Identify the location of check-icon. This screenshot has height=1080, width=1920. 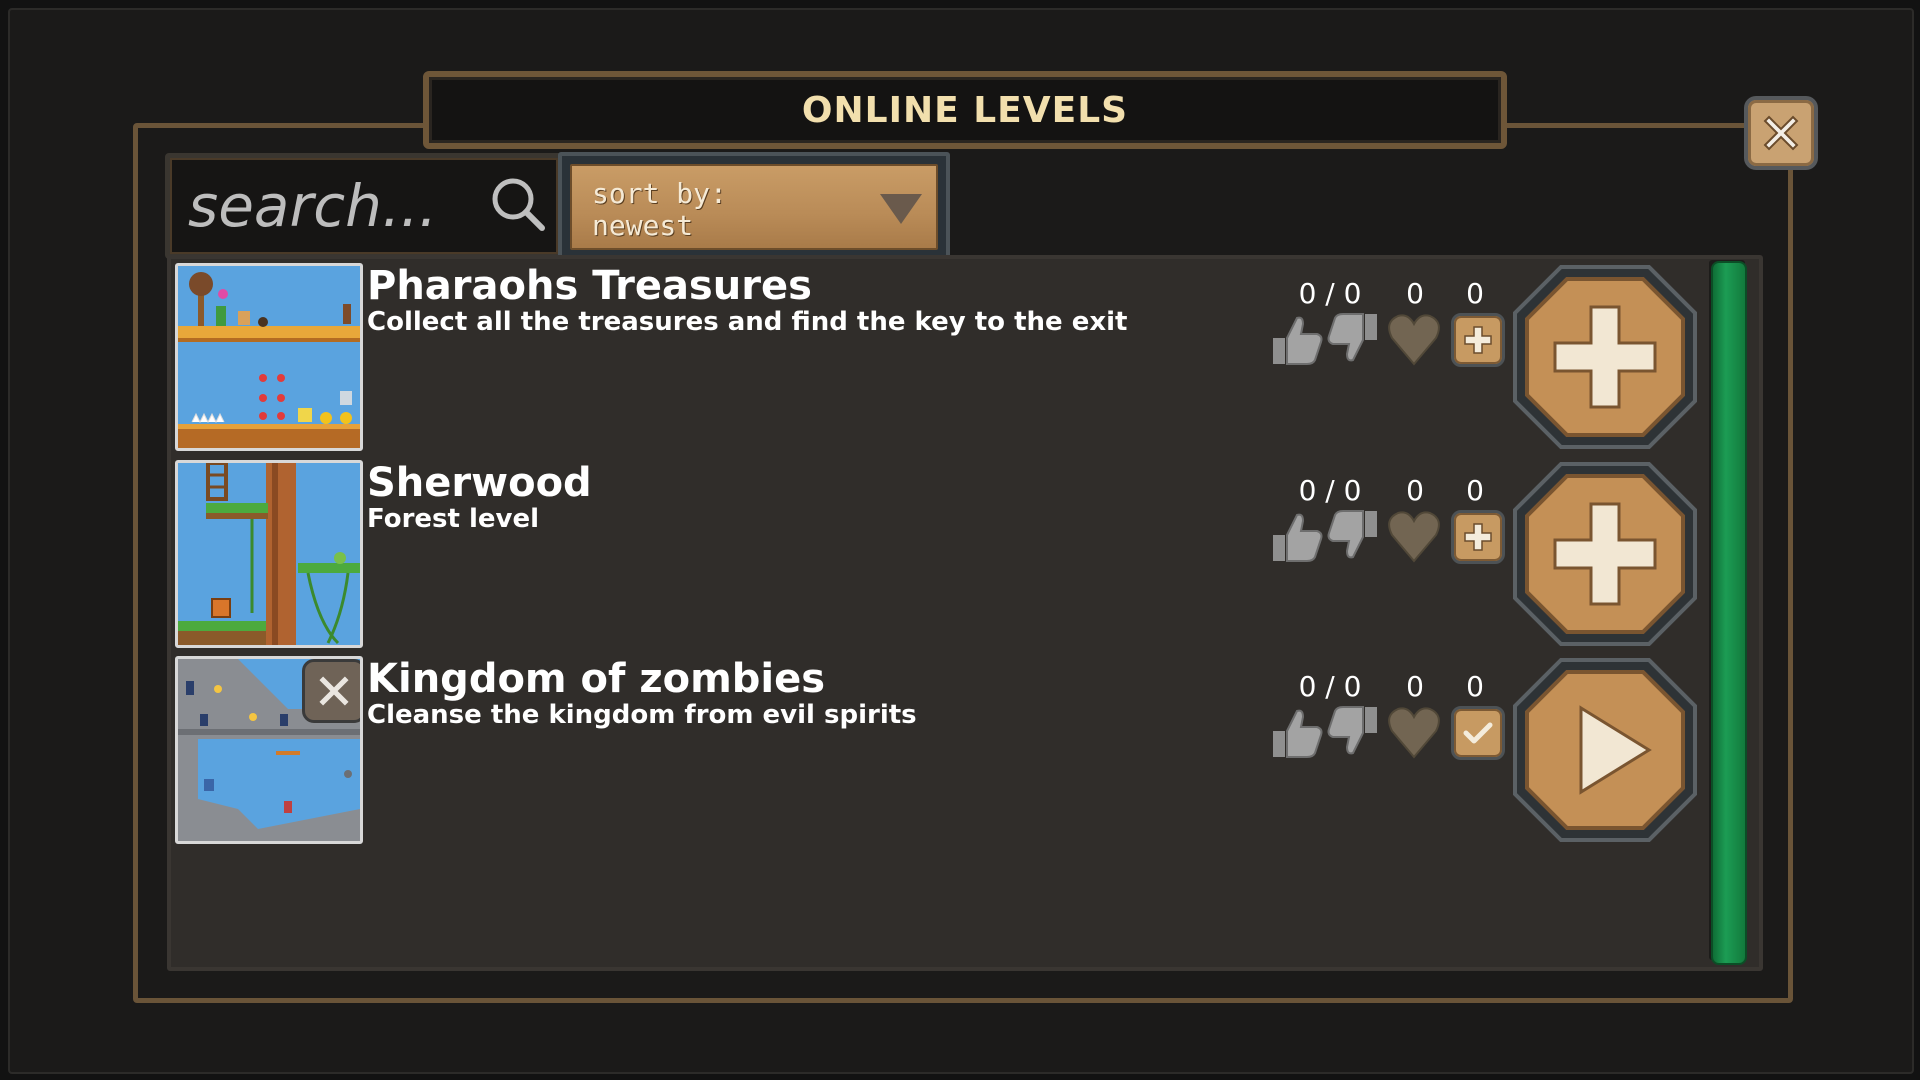
(1478, 733).